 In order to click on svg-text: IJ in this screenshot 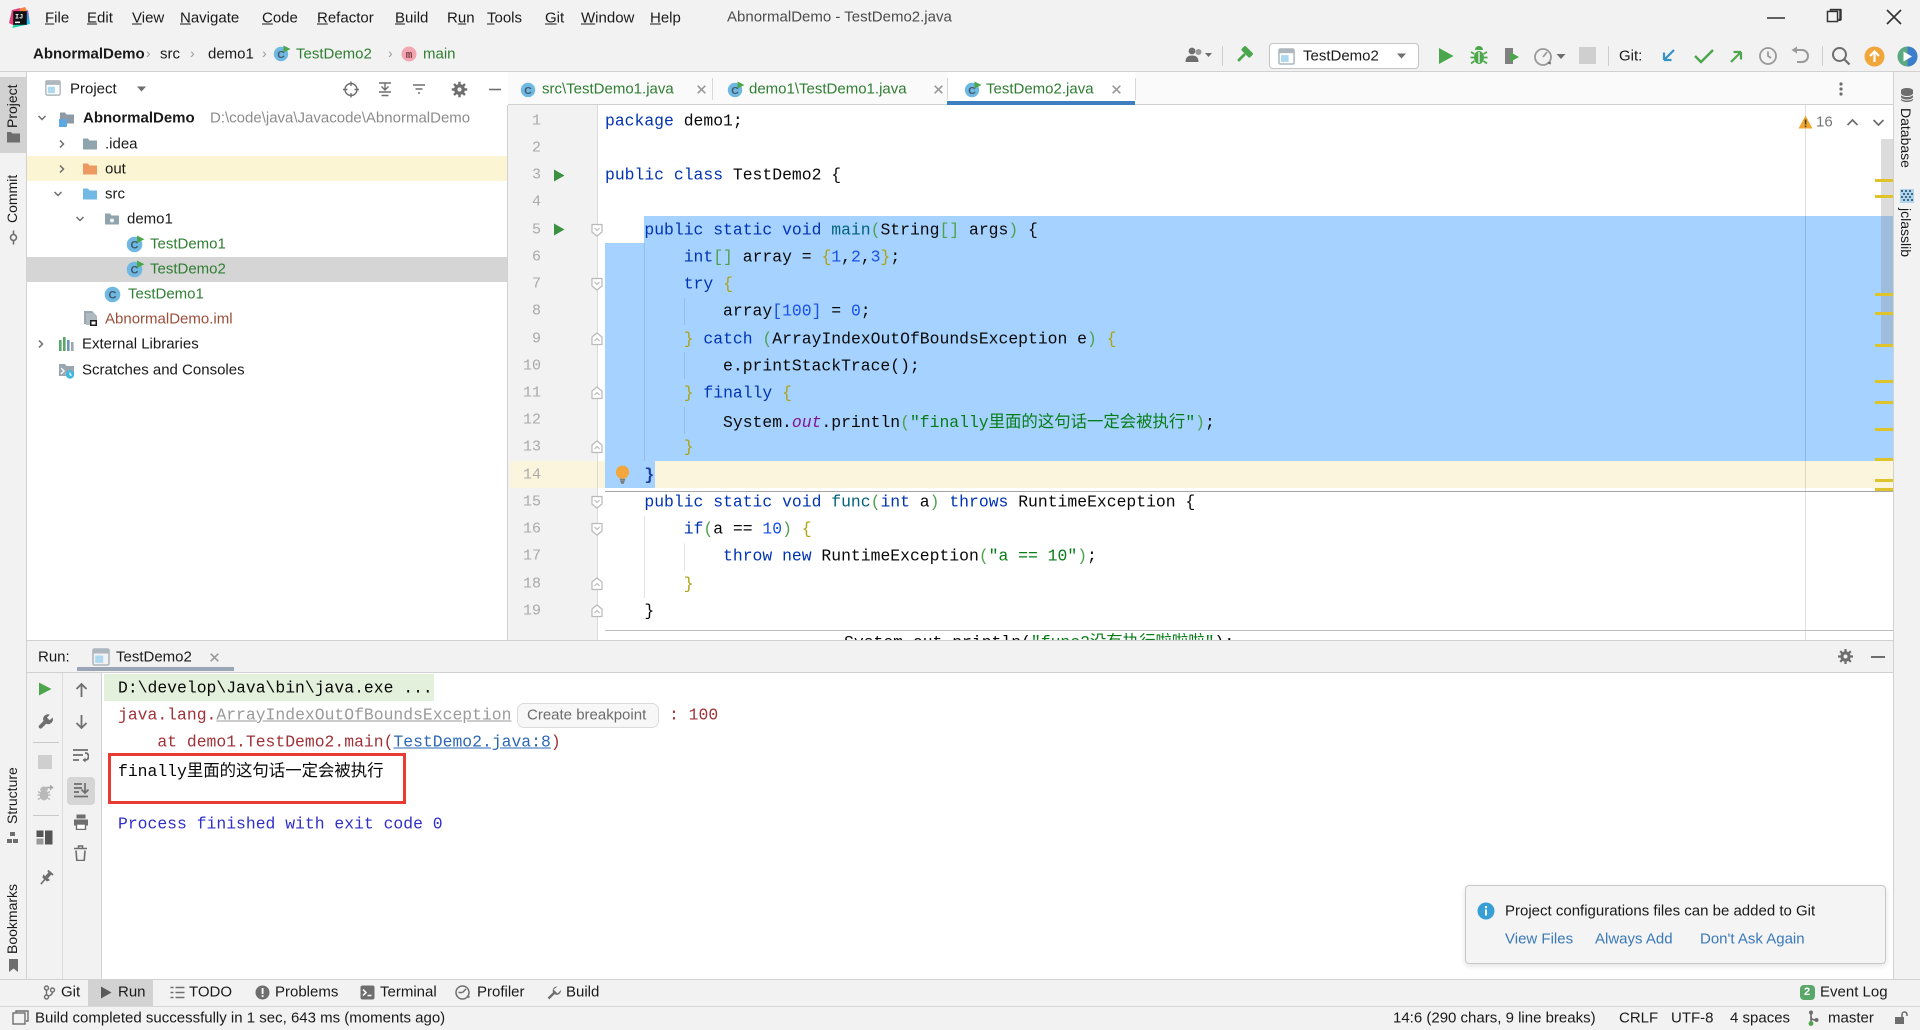, I will do `click(19, 17)`.